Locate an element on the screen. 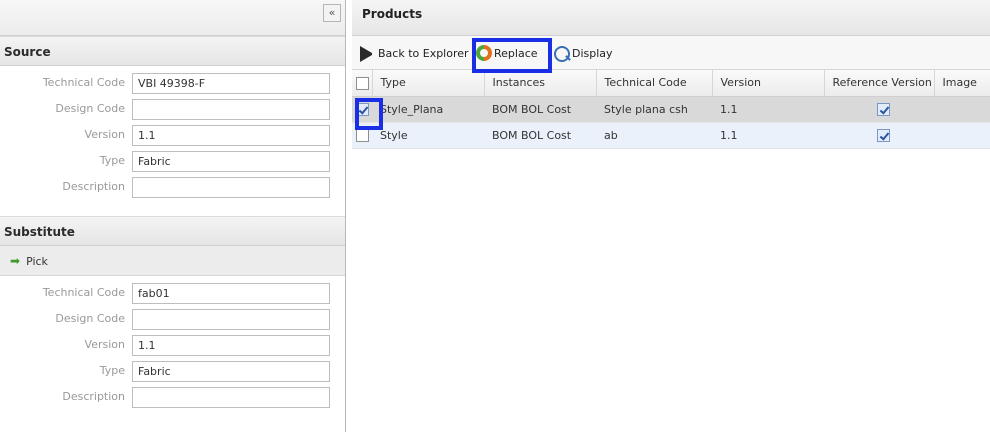 This screenshot has width=990, height=432. source-design-code-row: Design Code is located at coordinates (172, 109).